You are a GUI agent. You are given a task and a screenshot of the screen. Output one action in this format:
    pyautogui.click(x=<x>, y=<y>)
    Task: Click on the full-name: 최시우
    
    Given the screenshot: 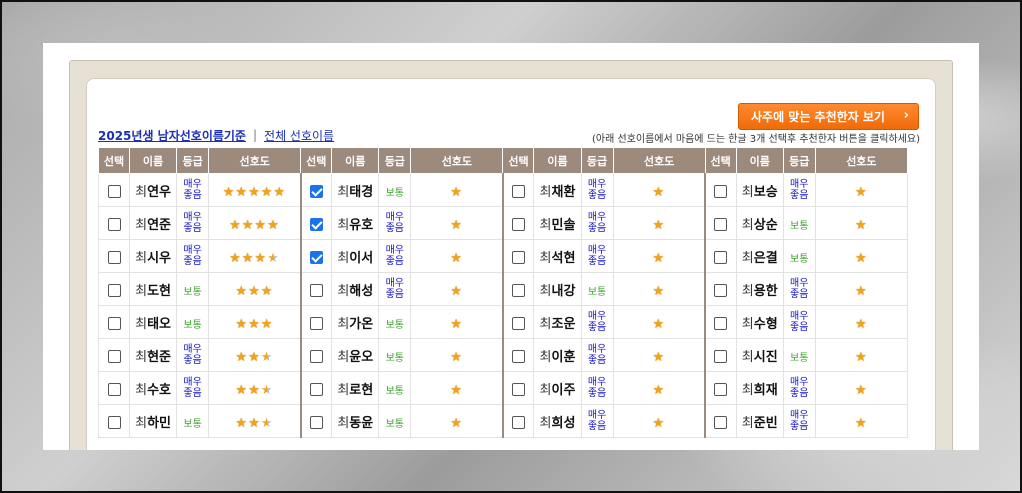 What is the action you would take?
    pyautogui.click(x=153, y=258)
    